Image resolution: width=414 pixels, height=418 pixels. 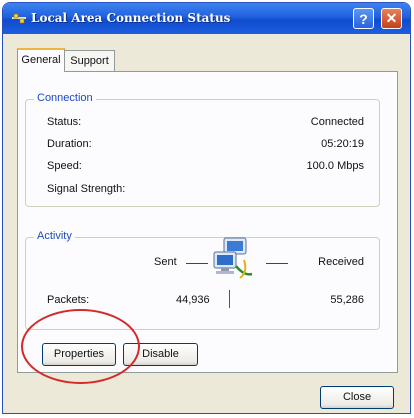 I want to click on duration-row: Duration: 05:20:19, so click(x=202, y=145).